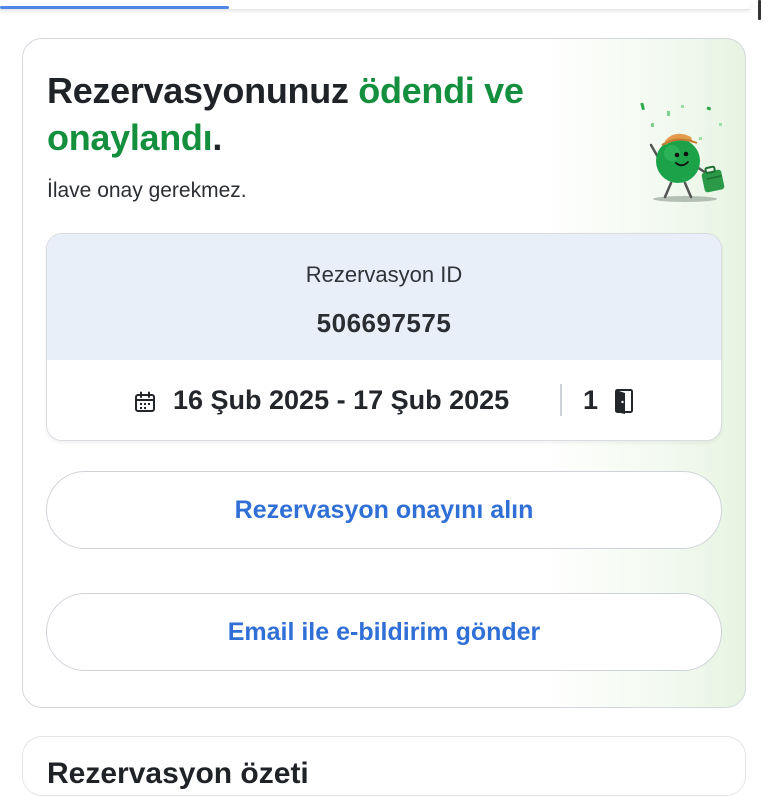  I want to click on page-progress-fill, so click(114, 7).